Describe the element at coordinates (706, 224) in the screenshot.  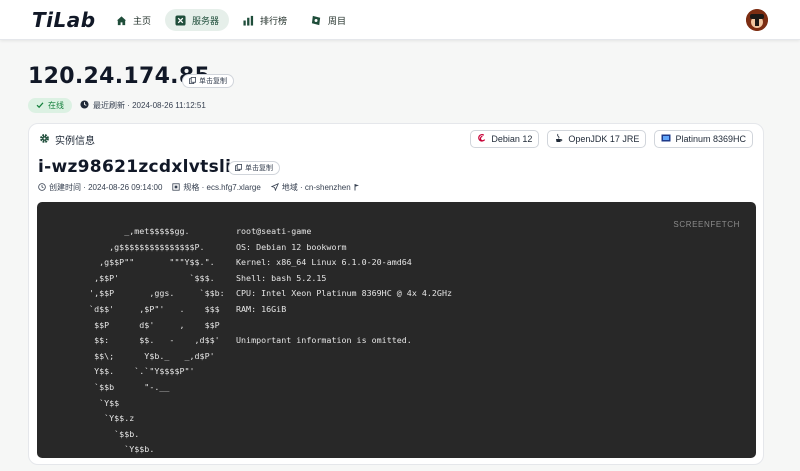
I see `terminal-label: SCREENFETCH` at that location.